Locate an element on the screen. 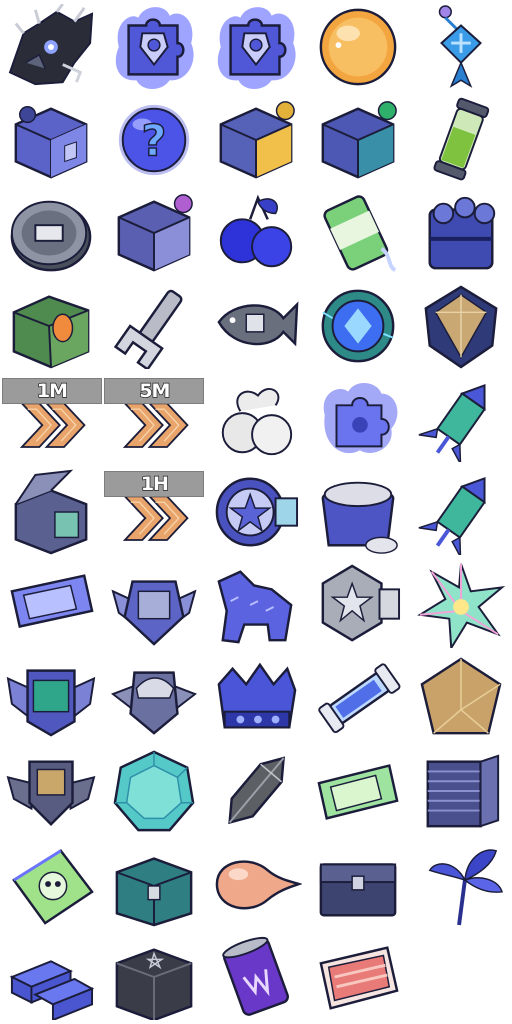 This screenshot has width=512, height=1024. smoky-crystal-shard-icon is located at coordinates (256, 789).